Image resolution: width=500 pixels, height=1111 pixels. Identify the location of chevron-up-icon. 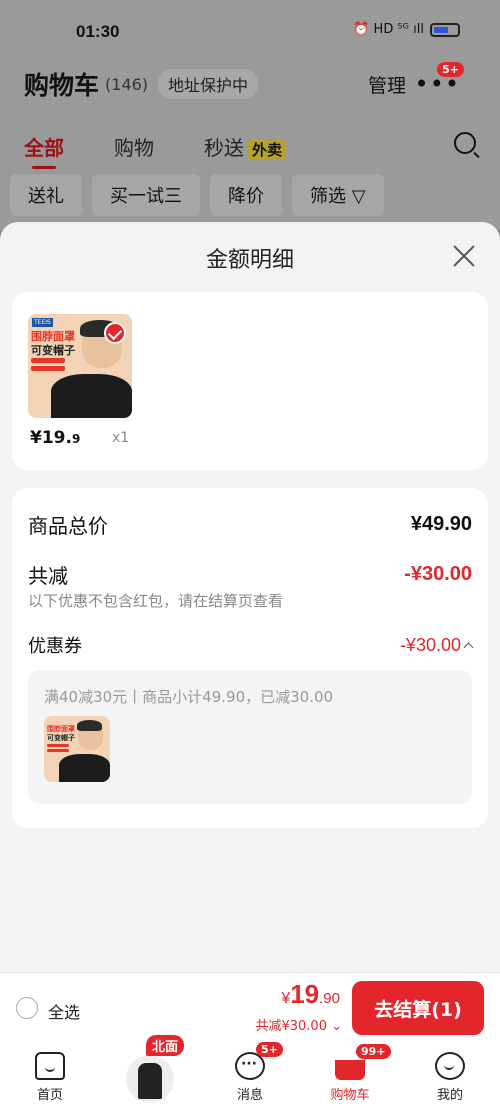
(468, 647).